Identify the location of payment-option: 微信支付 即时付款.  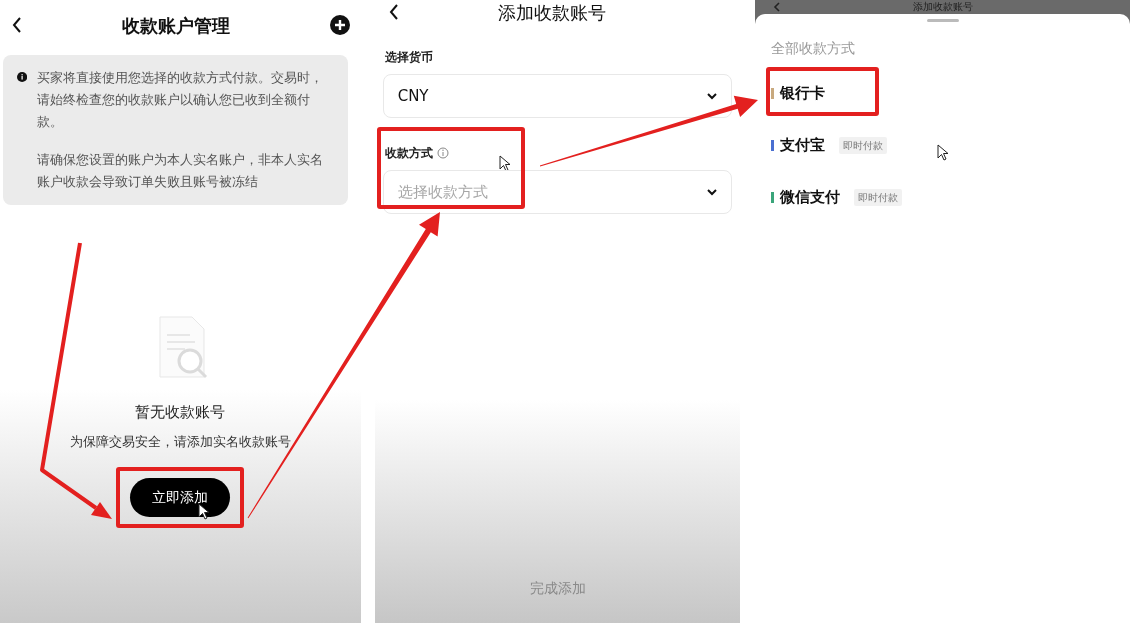
(942, 197).